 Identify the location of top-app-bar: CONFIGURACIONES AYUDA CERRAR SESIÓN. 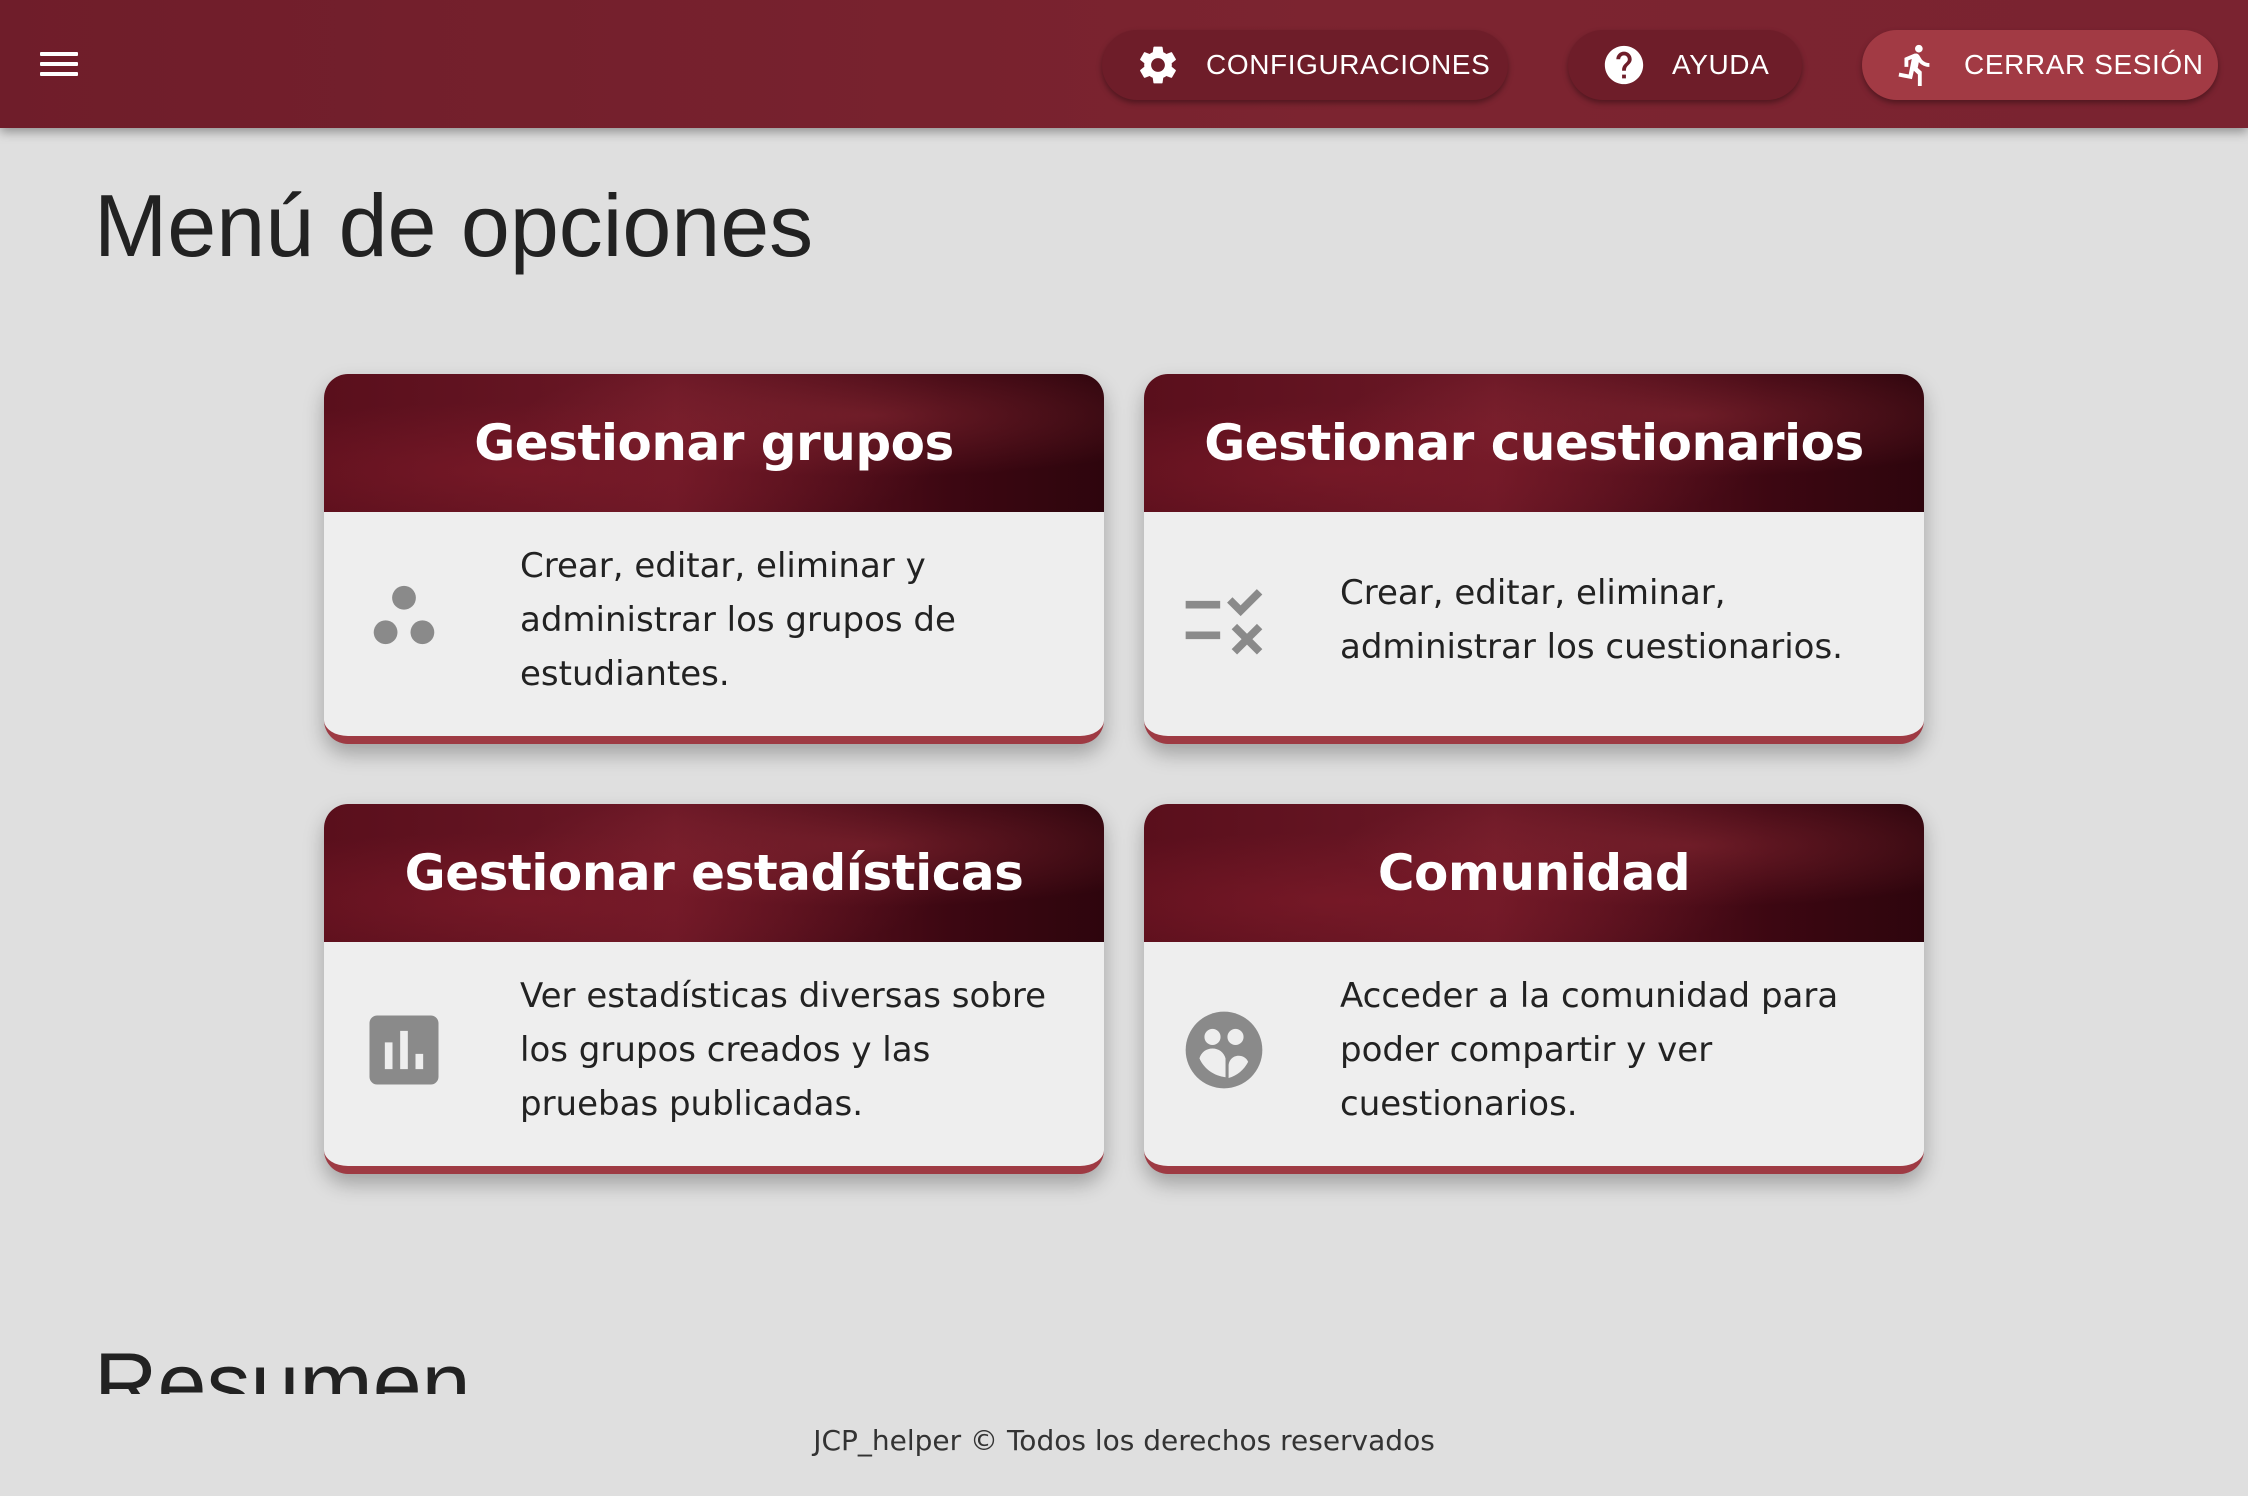
(1124, 64).